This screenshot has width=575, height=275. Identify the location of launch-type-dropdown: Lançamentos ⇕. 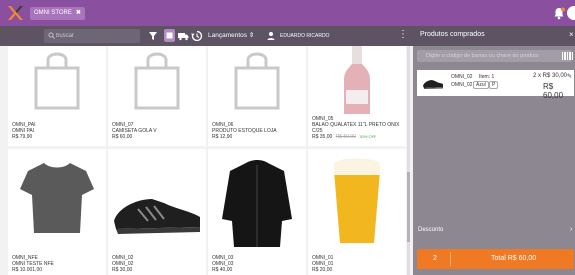
(231, 35).